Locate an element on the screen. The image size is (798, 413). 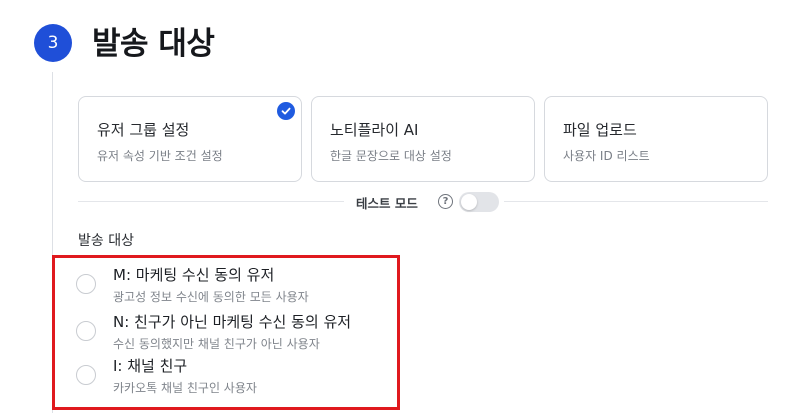
option-title: N: 친구가 아닌 마케팅 수신 동의 유저 is located at coordinates (232, 322).